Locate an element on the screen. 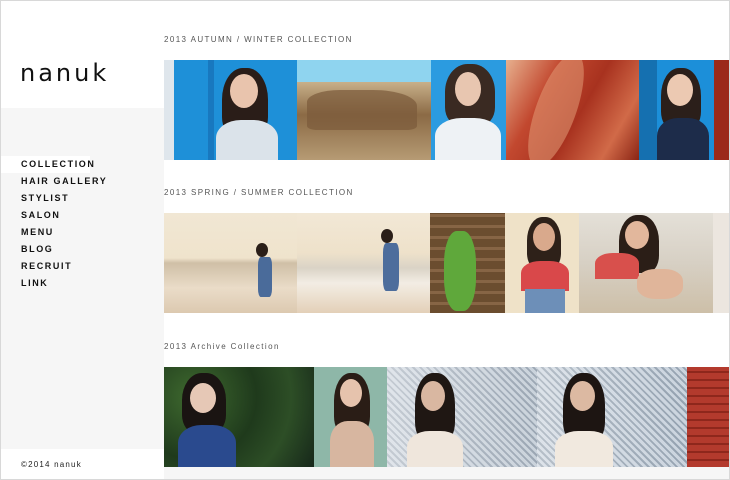 The height and width of the screenshot is (480, 730). site-logo: nanuk is located at coordinates (64, 73).